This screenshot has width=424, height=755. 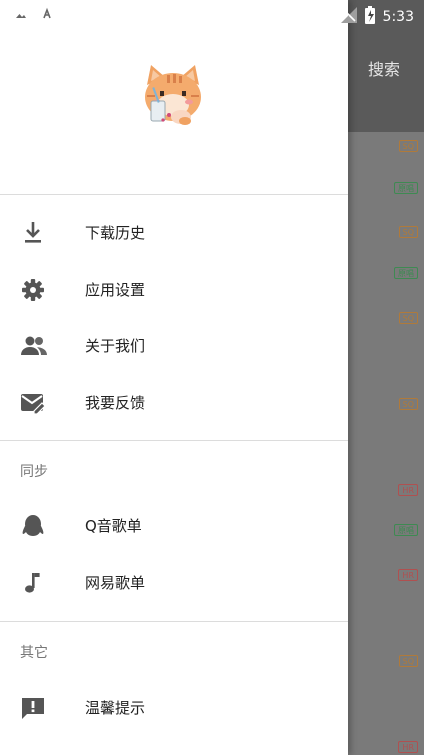 I want to click on menu-item-settings: 应用设置, so click(x=174, y=290).